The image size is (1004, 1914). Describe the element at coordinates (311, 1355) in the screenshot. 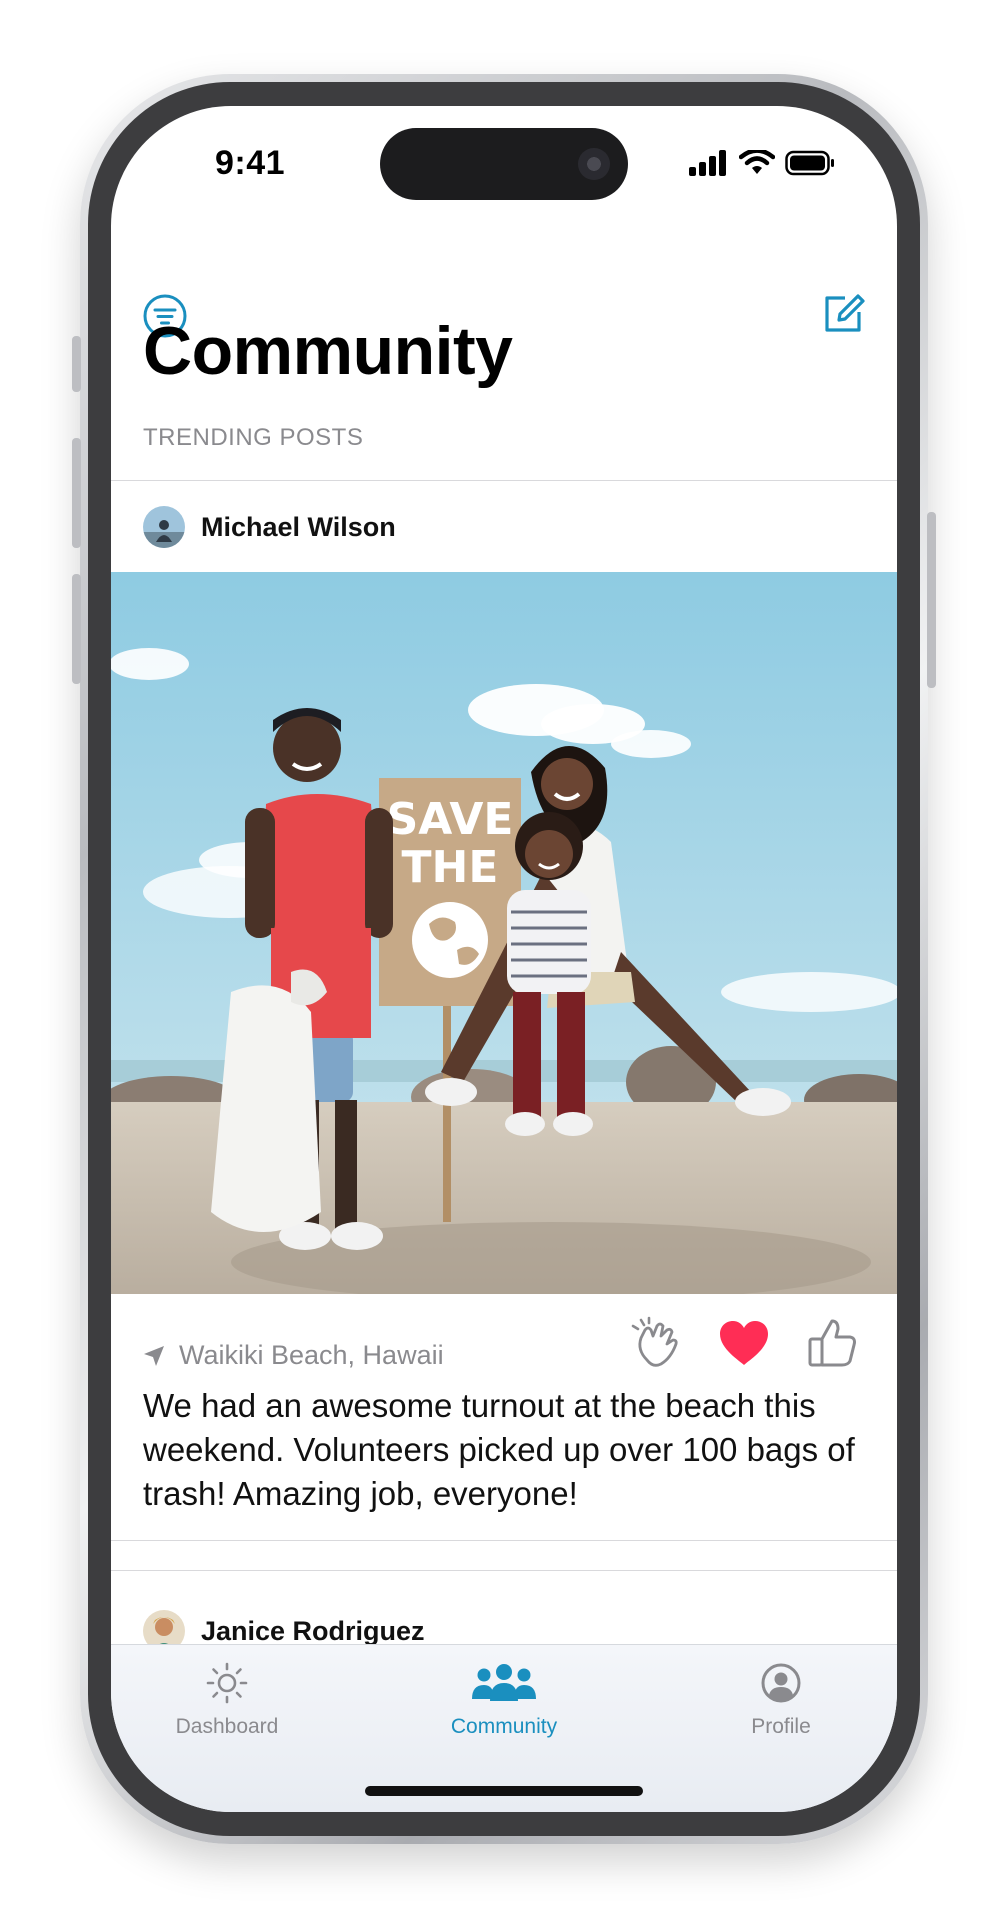

I see `location-text: Waikiki Beach, Hawaii` at that location.